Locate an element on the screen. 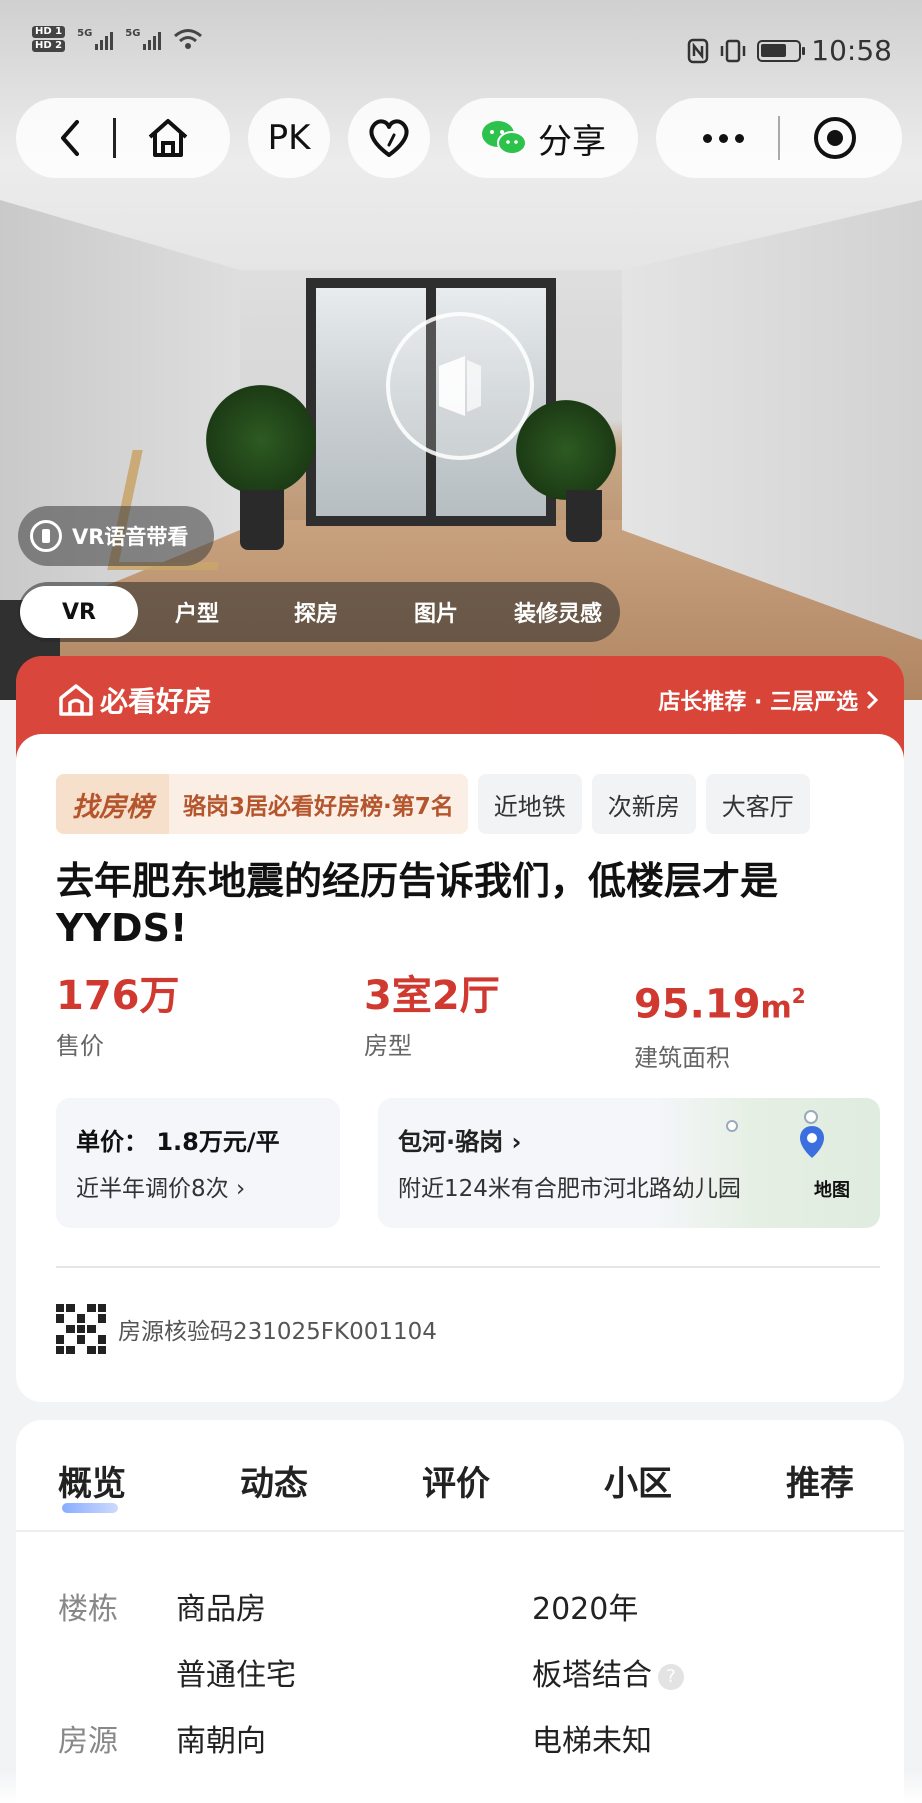  tab-recommend: 推荐 is located at coordinates (820, 1480).